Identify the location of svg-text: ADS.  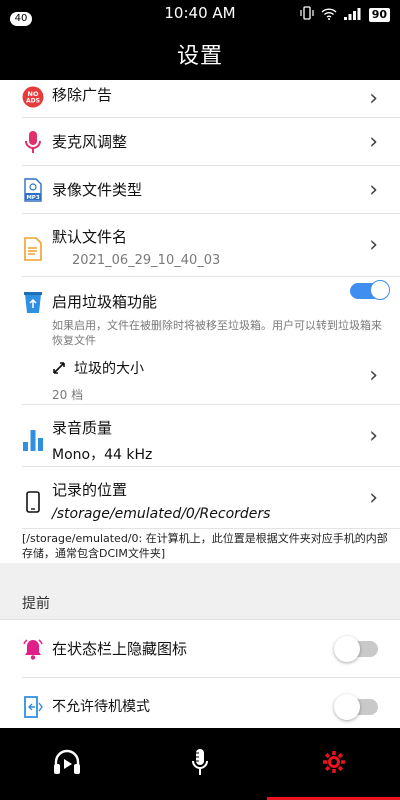
(33, 101).